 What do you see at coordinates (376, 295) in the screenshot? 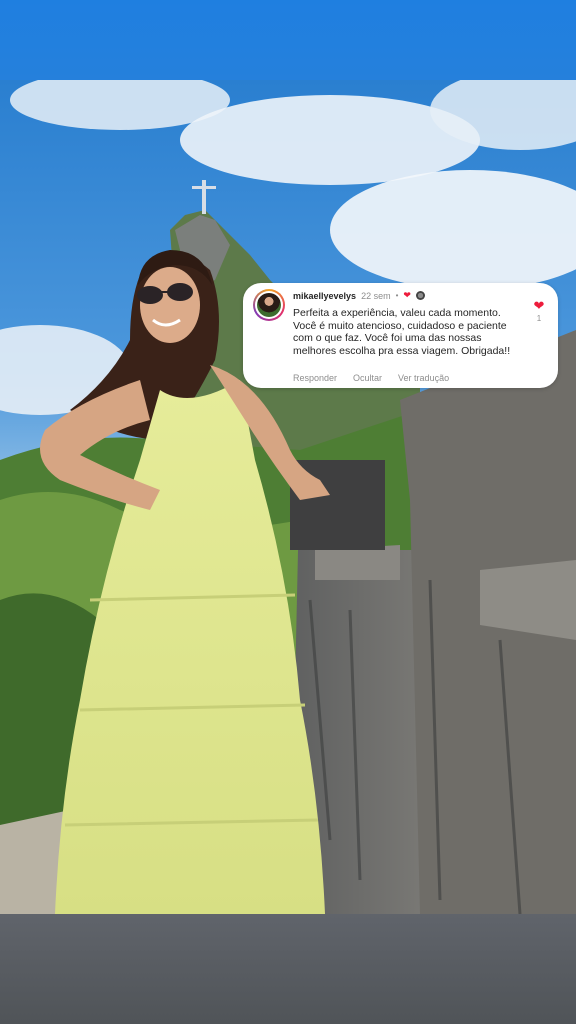
I see `comment-time: 22 sem` at bounding box center [376, 295].